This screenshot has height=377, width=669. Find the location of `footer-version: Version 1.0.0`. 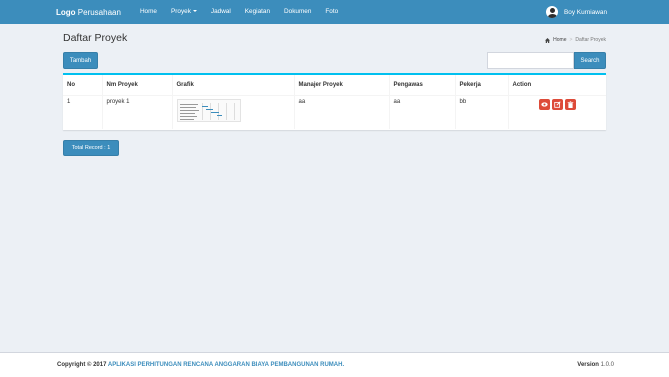

footer-version: Version 1.0.0 is located at coordinates (595, 365).